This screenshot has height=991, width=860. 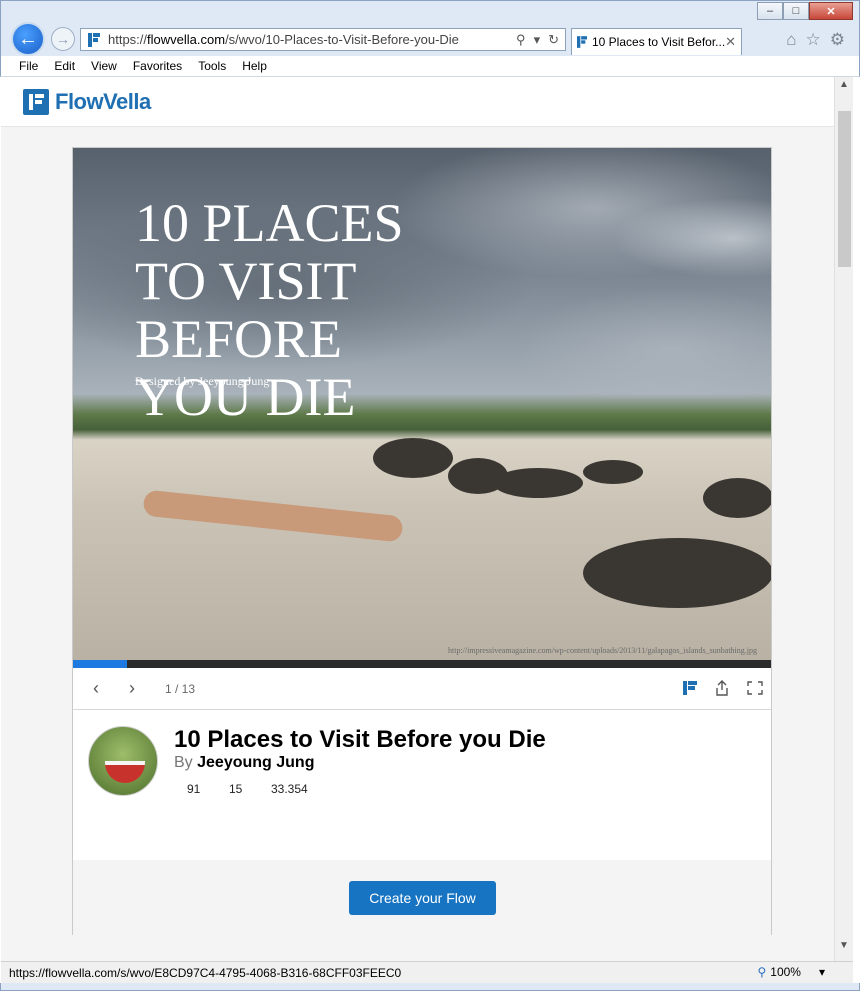 What do you see at coordinates (537, 40) in the screenshot?
I see `dropdown-icon: ▾` at bounding box center [537, 40].